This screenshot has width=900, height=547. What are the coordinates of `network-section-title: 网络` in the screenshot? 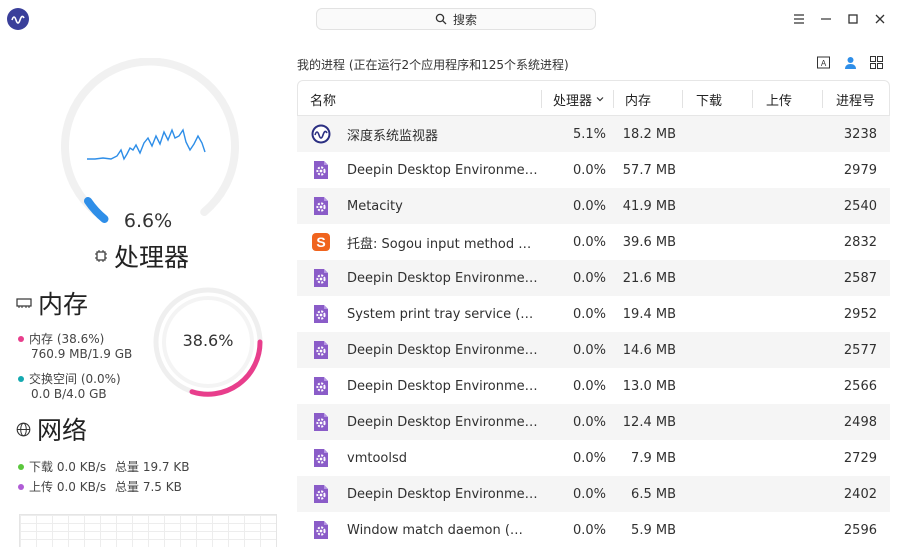 It's located at (51, 429).